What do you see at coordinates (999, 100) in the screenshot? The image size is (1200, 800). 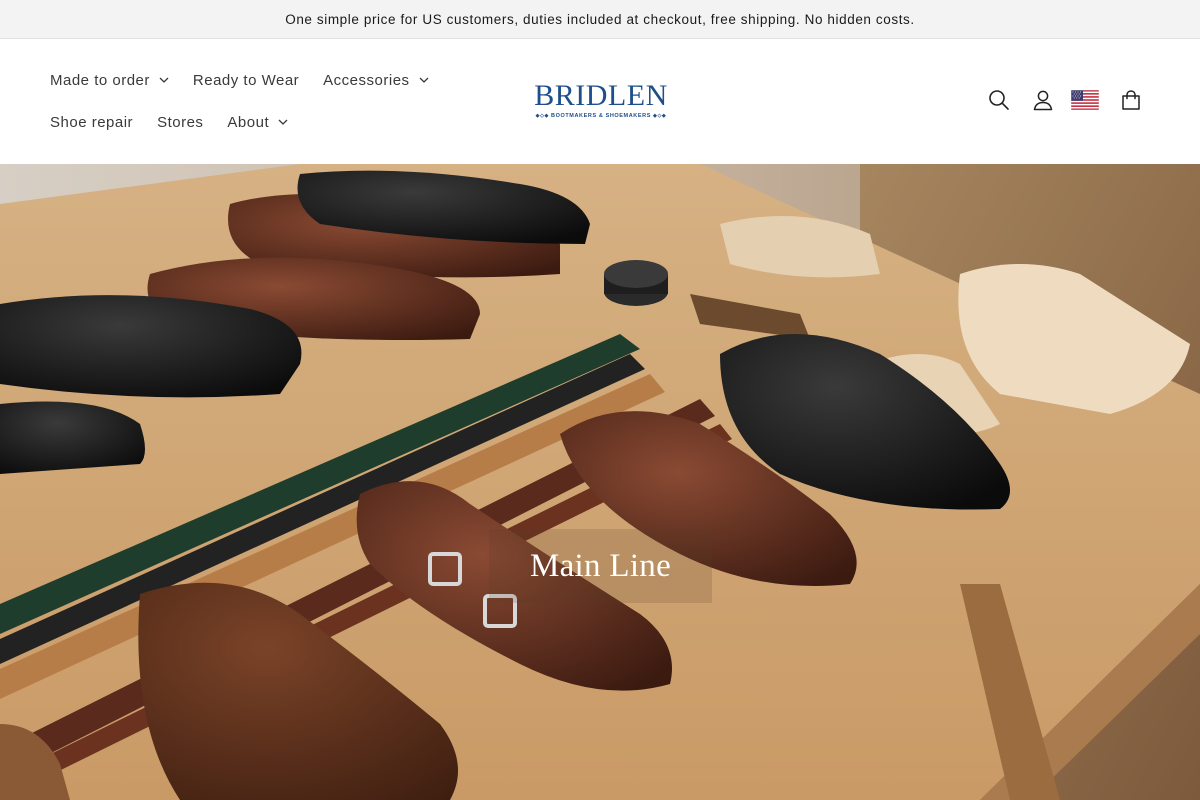 I see `search-icon` at bounding box center [999, 100].